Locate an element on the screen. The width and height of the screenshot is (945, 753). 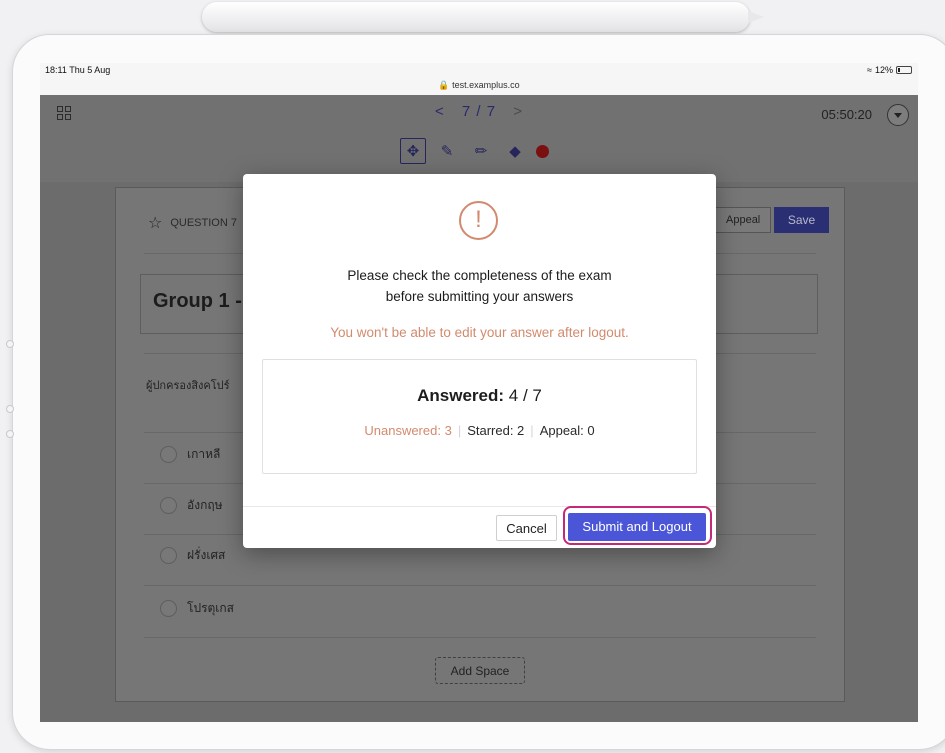
status-bar: 18:11 Thu 5 Aug 🔒 test.examplus.co ≈ 12% is located at coordinates (479, 79).